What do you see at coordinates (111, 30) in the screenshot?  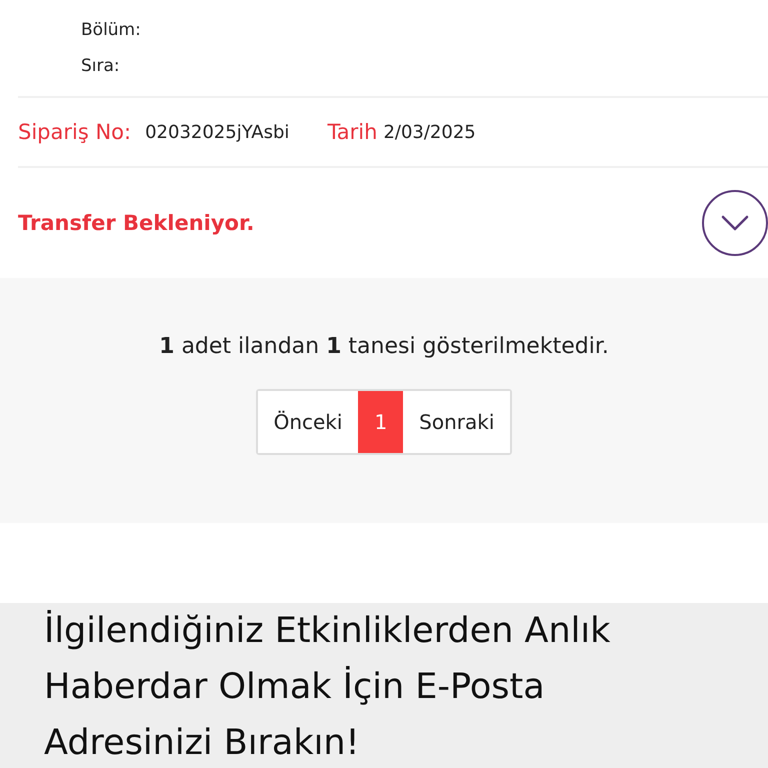 I see `seat-field-label: Bölüm:` at bounding box center [111, 30].